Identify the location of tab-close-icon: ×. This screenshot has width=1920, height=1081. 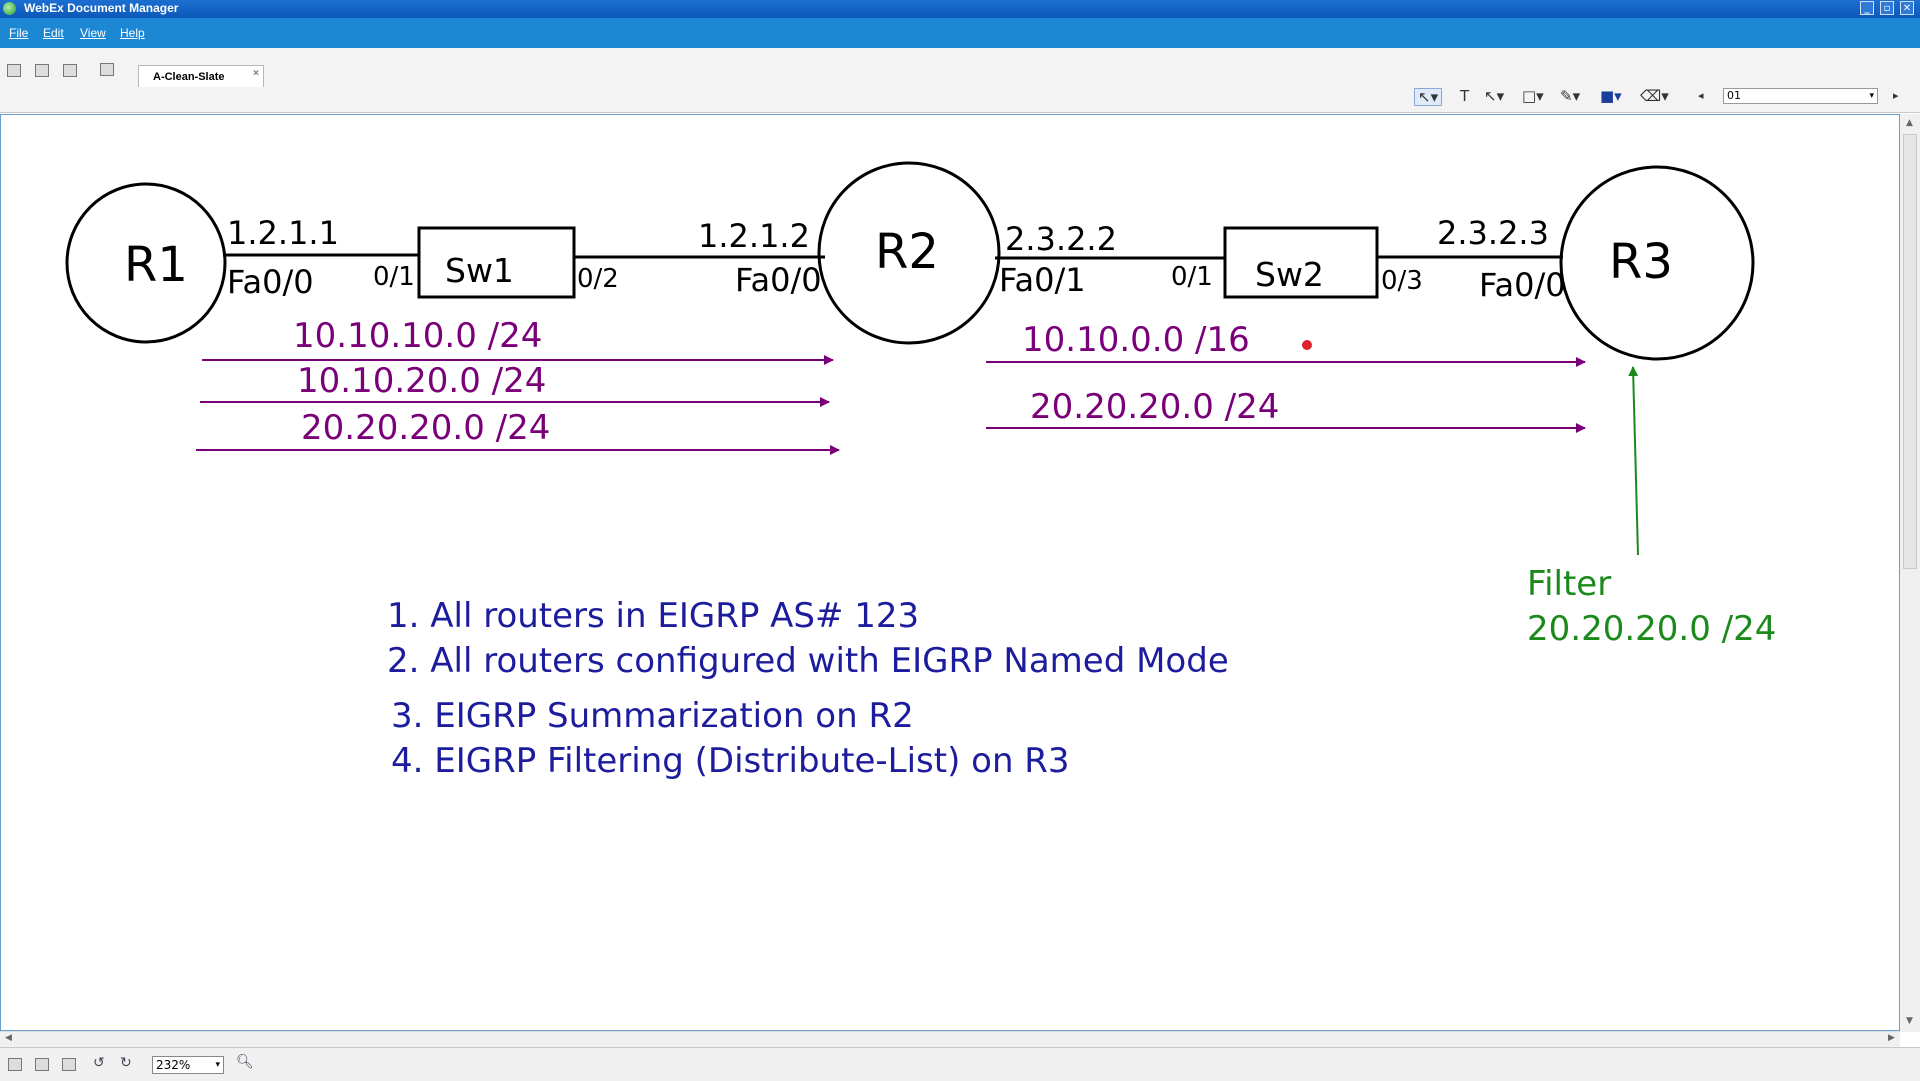
(256, 73).